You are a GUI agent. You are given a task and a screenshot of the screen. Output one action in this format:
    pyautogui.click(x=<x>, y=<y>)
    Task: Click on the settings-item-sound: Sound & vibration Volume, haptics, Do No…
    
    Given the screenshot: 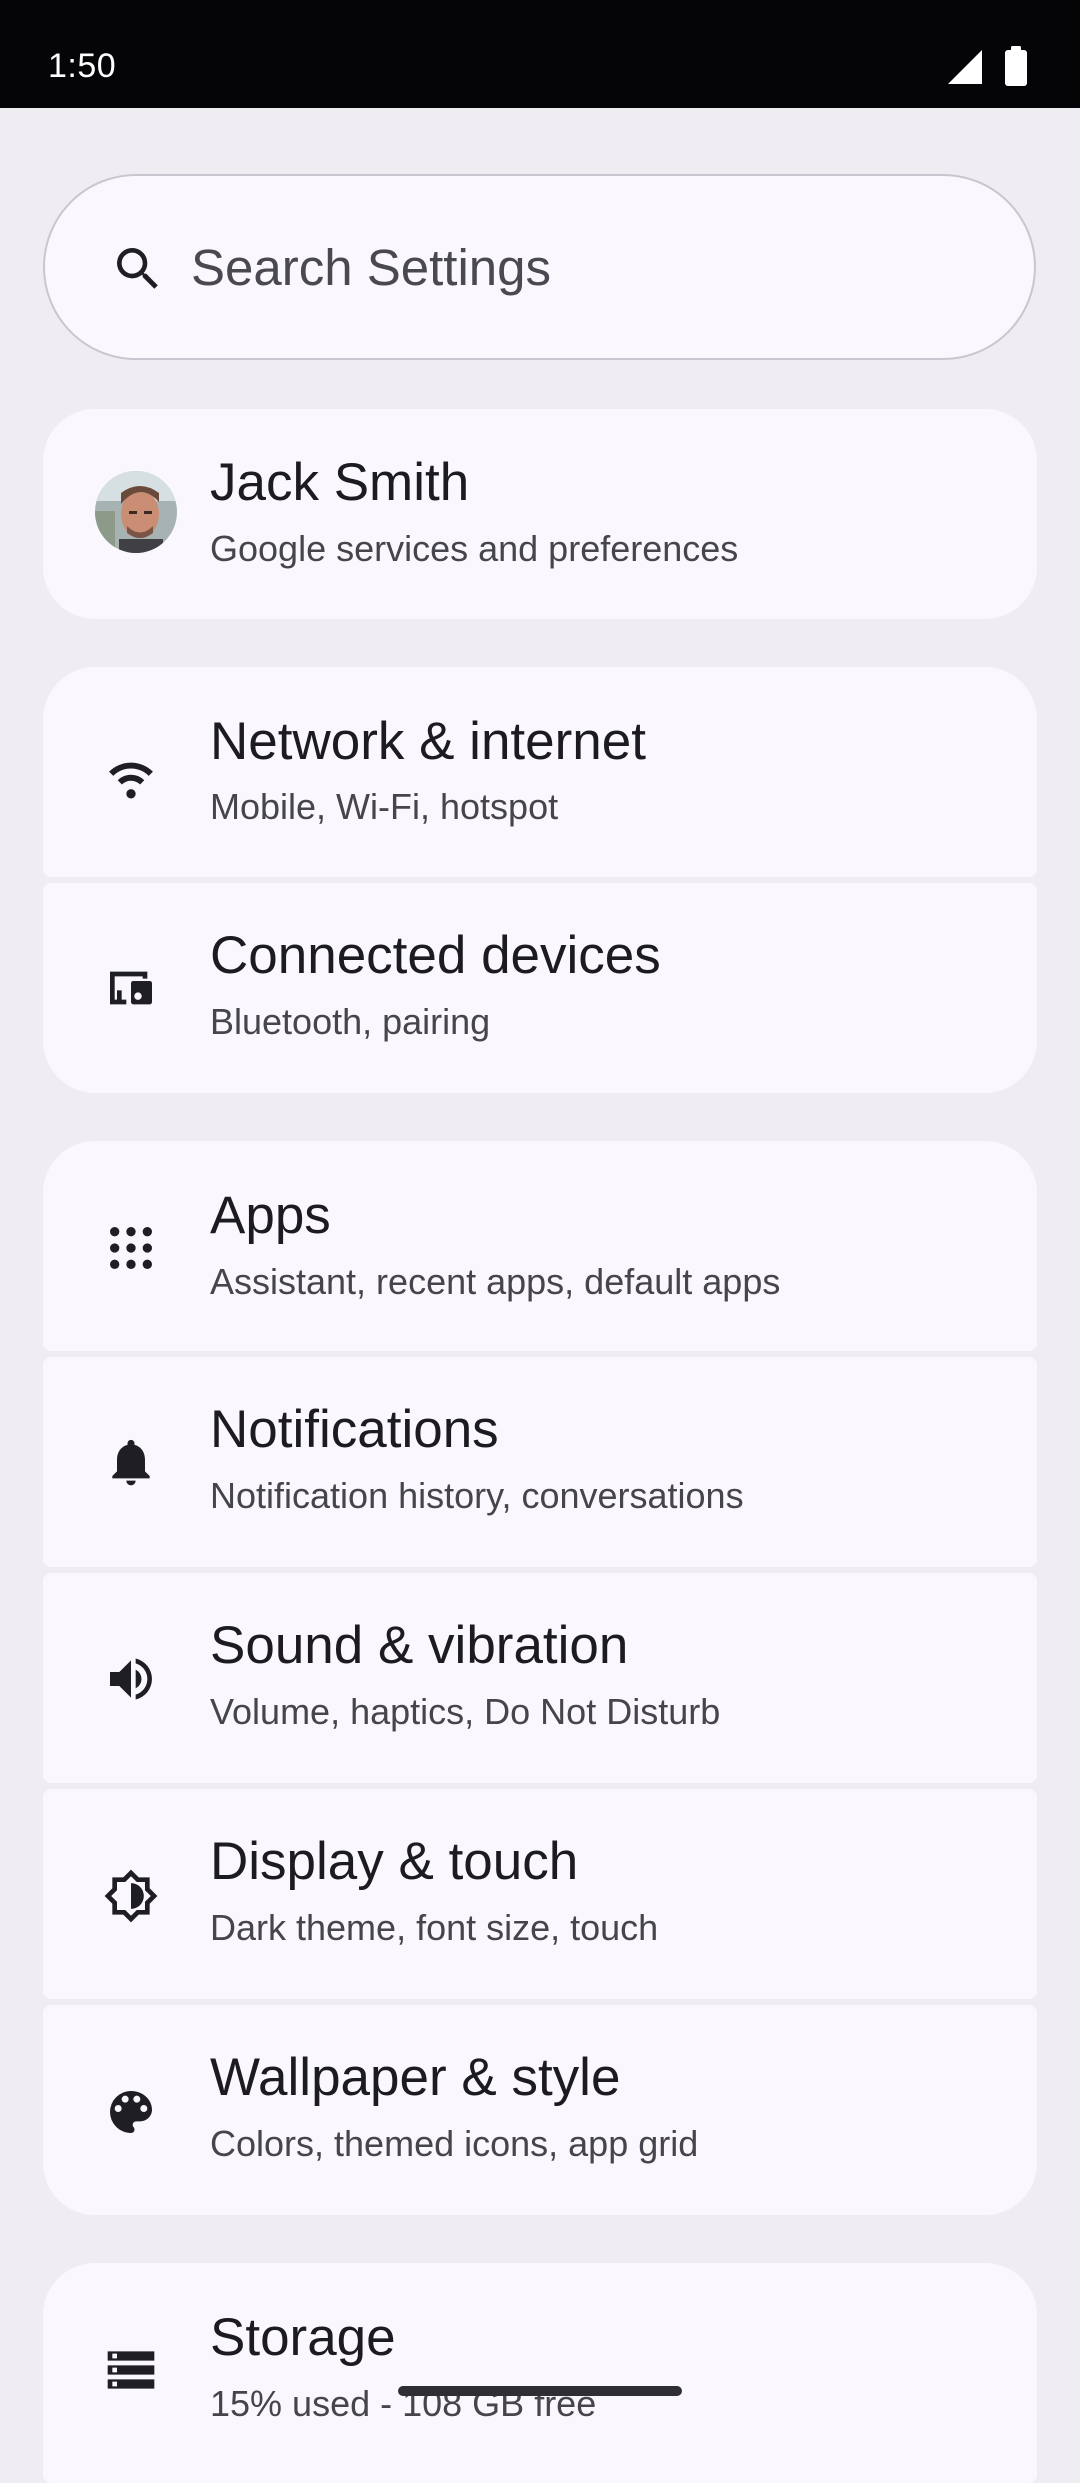 What is the action you would take?
    pyautogui.click(x=540, y=1678)
    